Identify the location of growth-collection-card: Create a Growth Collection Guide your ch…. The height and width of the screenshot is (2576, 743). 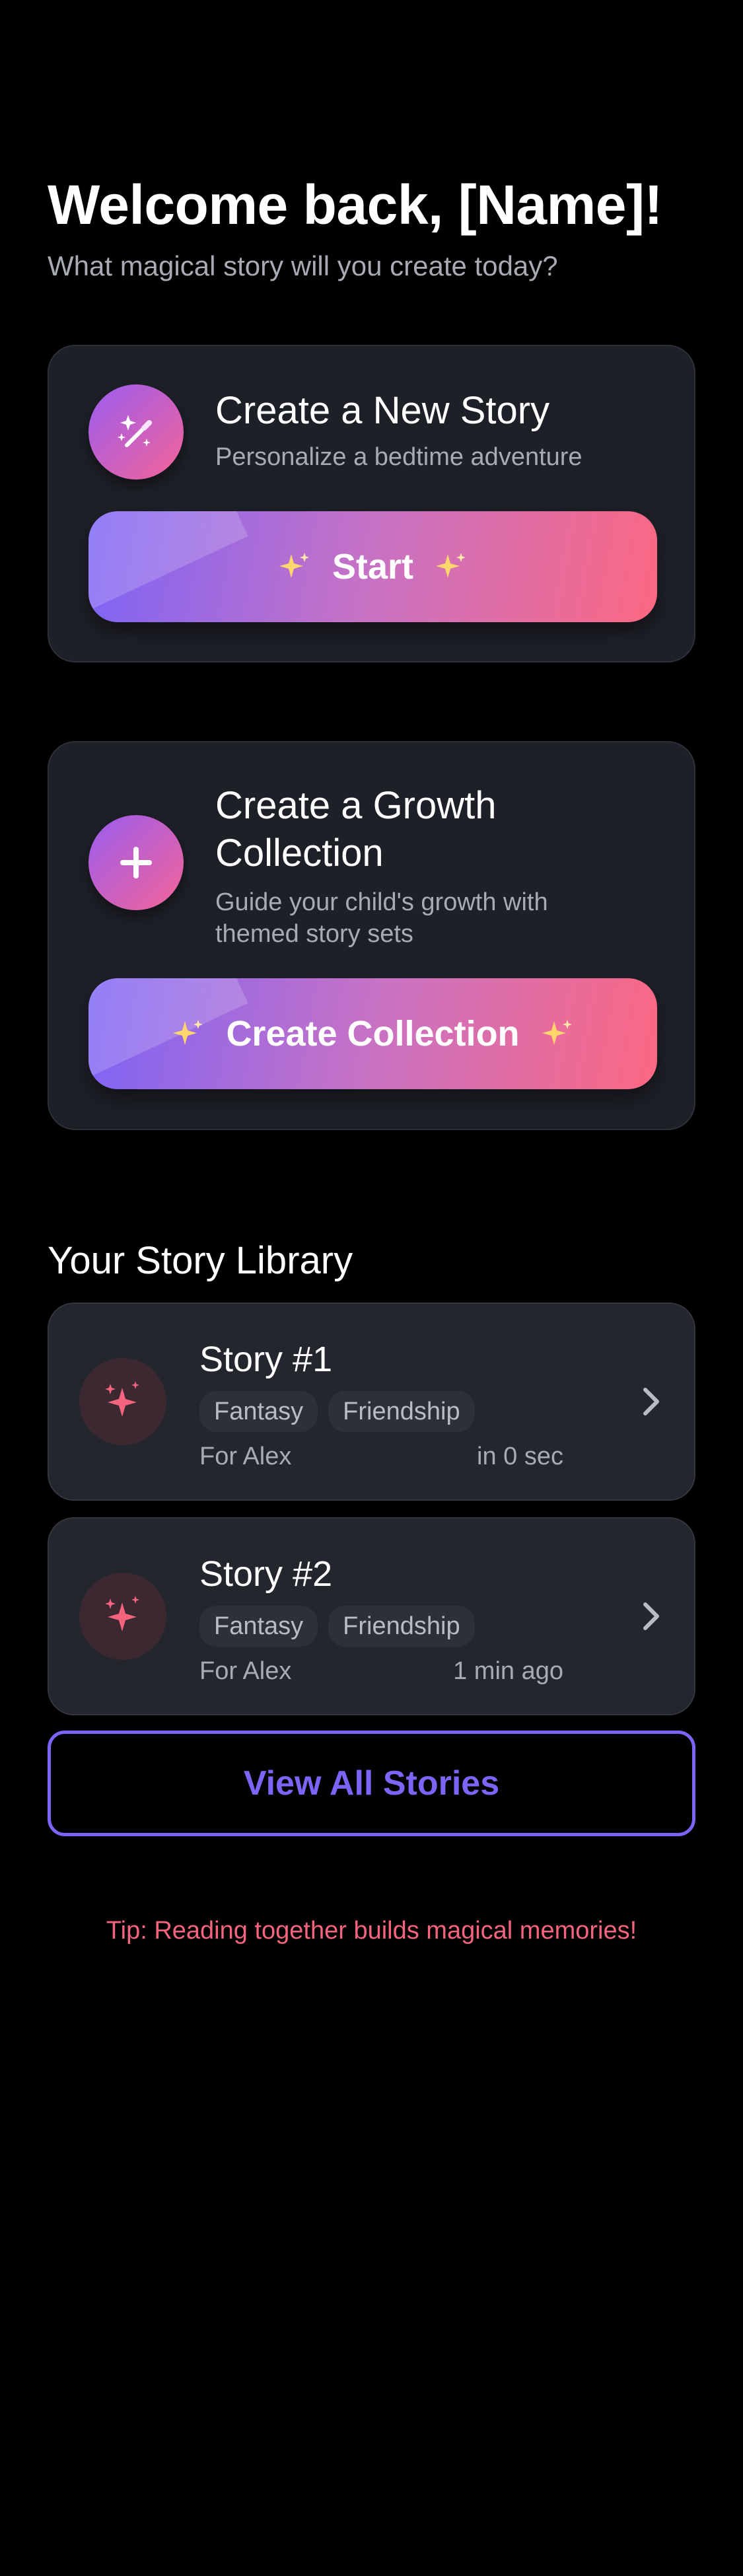
(371, 936).